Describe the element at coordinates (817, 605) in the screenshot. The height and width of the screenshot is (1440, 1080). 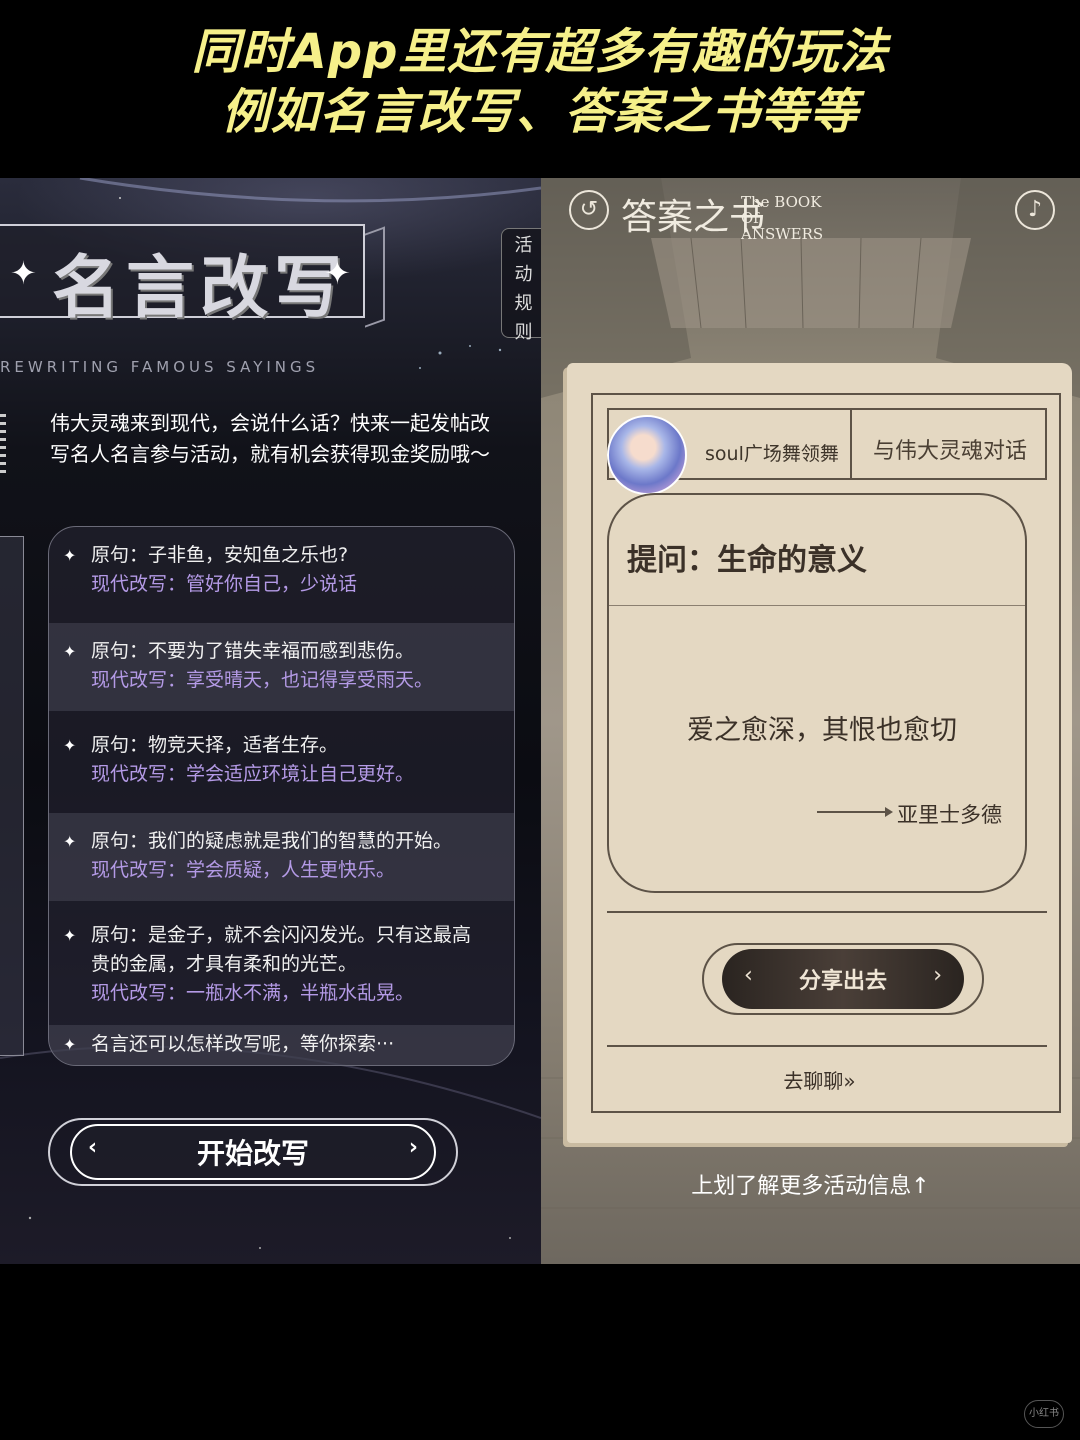
I see `card-divider` at that location.